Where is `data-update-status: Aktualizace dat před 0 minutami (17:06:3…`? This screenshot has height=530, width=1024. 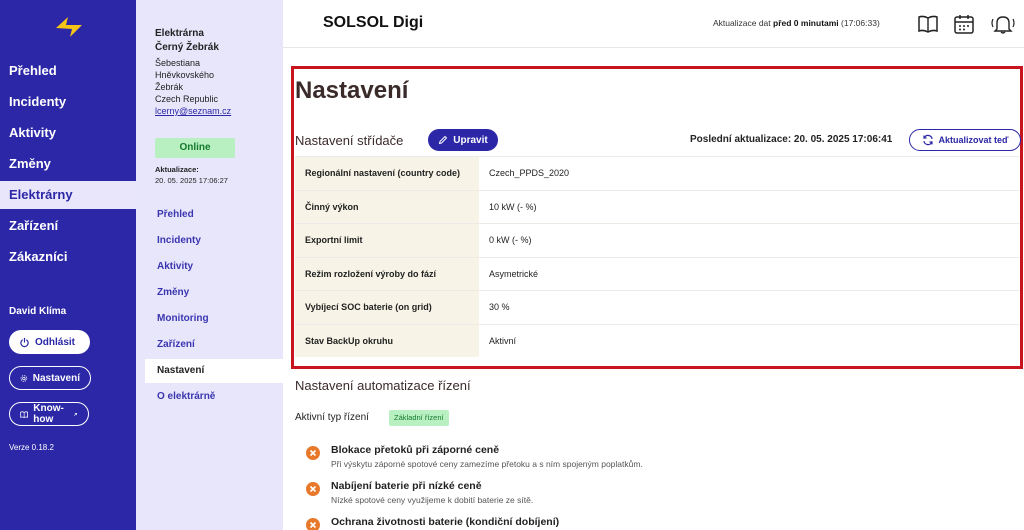 data-update-status: Aktualizace dat před 0 minutami (17:06:3… is located at coordinates (796, 23).